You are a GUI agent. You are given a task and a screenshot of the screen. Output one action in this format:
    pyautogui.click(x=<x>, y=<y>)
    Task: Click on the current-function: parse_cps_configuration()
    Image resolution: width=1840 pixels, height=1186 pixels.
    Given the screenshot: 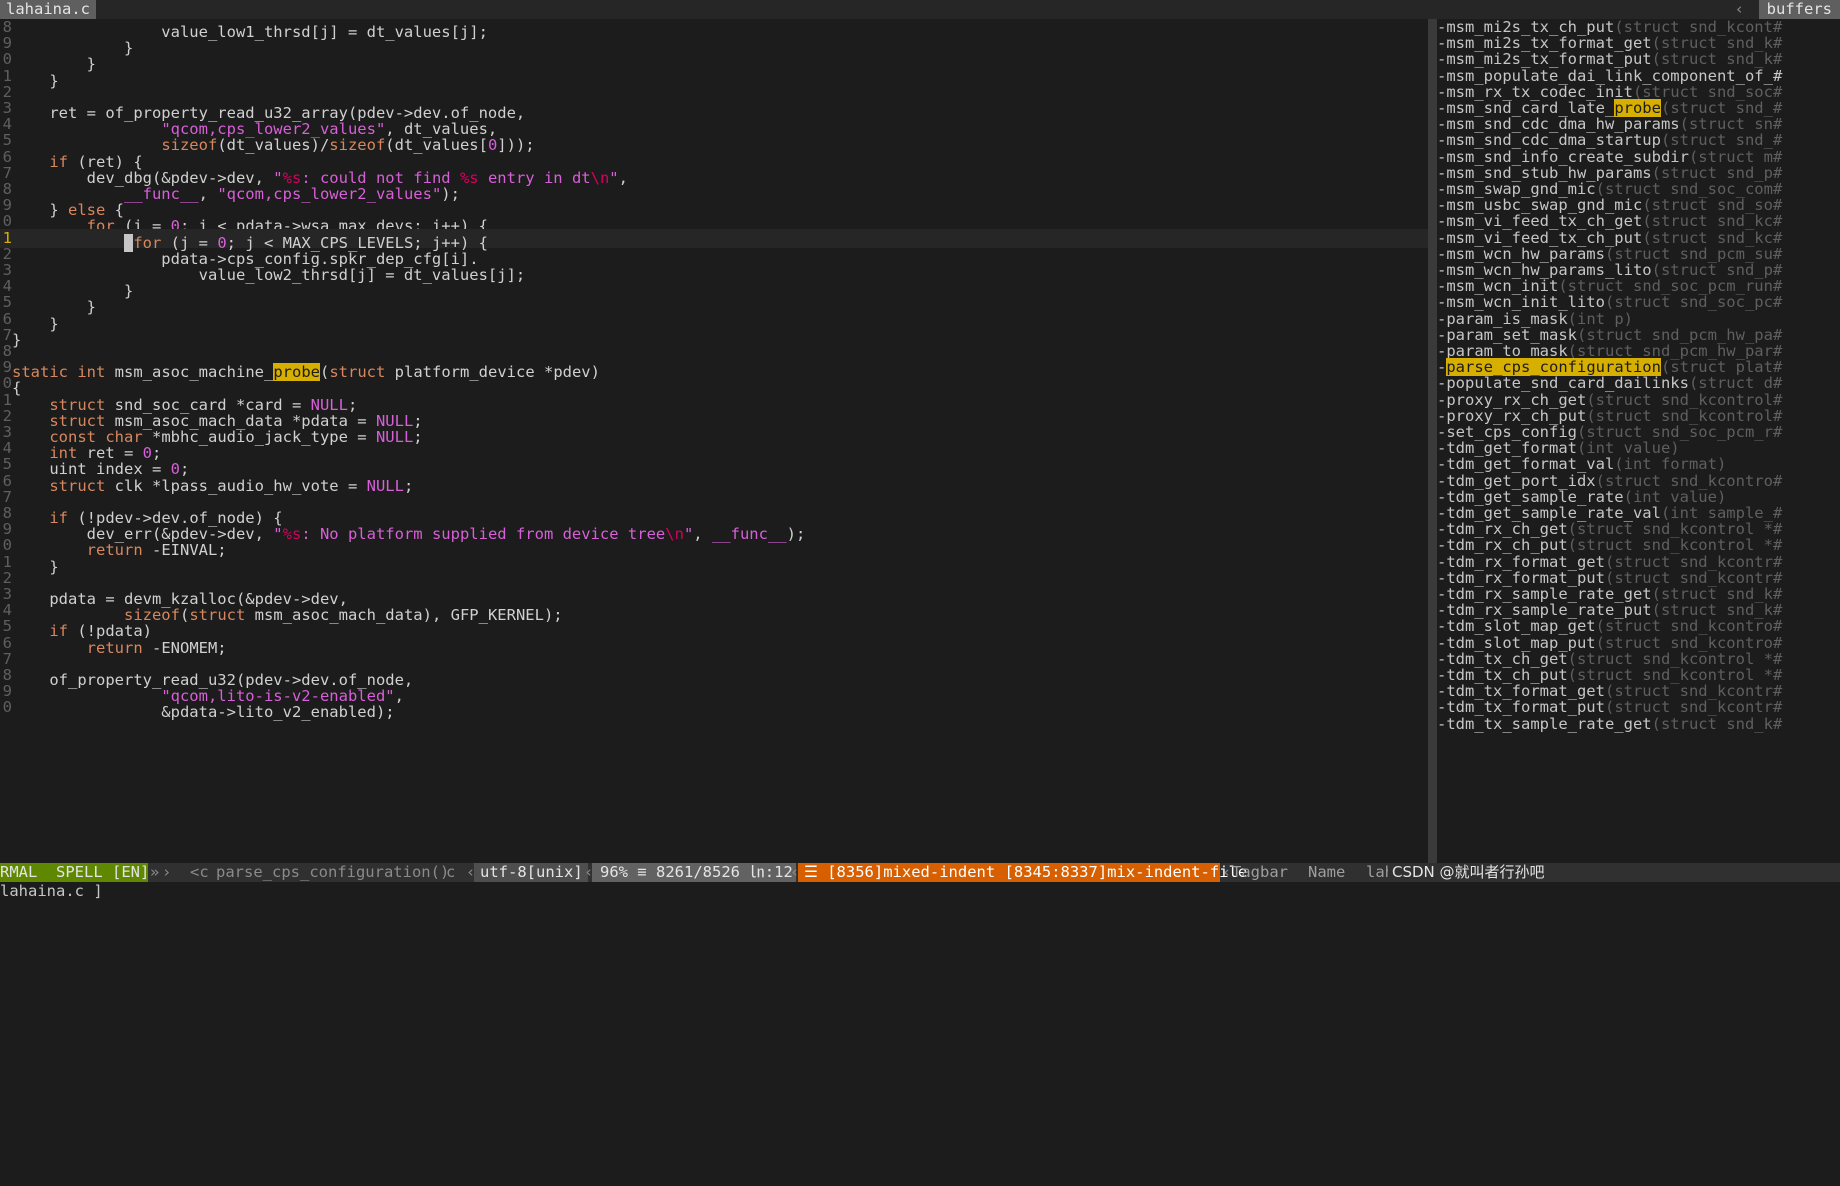 What is the action you would take?
    pyautogui.click(x=333, y=872)
    